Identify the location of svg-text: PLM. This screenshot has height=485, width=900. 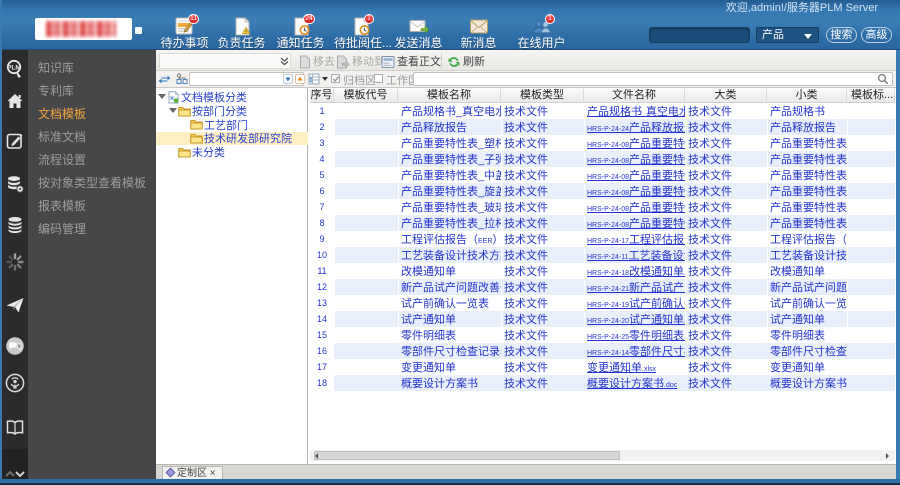
(14, 67).